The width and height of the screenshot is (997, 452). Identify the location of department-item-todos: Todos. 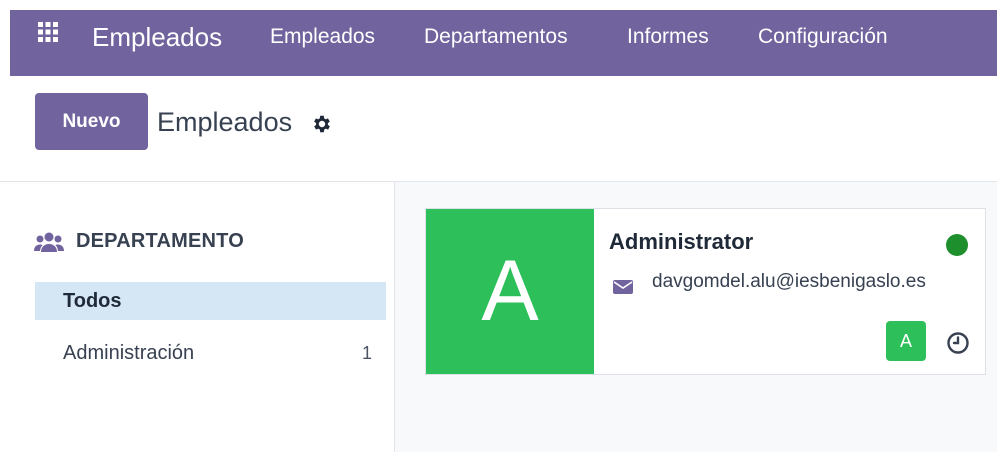
(210, 301).